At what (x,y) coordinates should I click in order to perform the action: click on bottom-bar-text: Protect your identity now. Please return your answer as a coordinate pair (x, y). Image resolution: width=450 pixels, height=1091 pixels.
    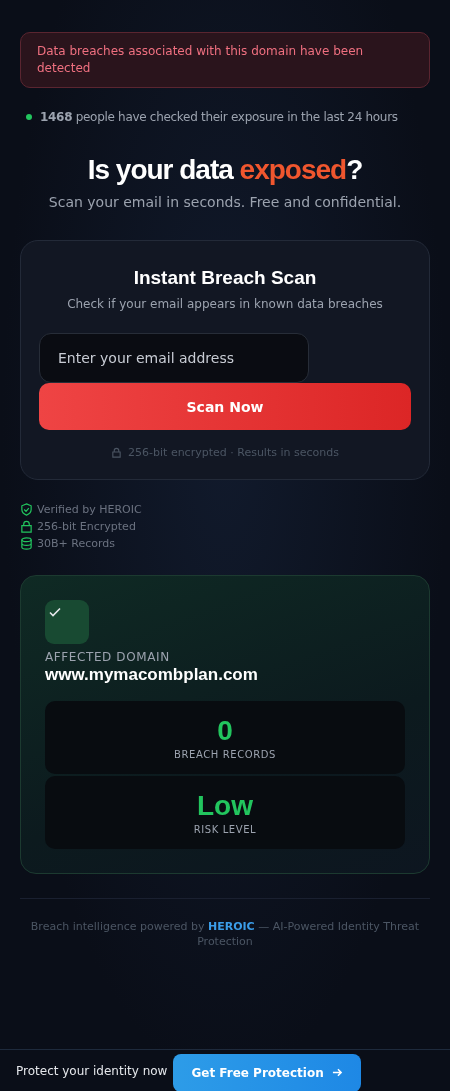
    Looking at the image, I should click on (92, 1070).